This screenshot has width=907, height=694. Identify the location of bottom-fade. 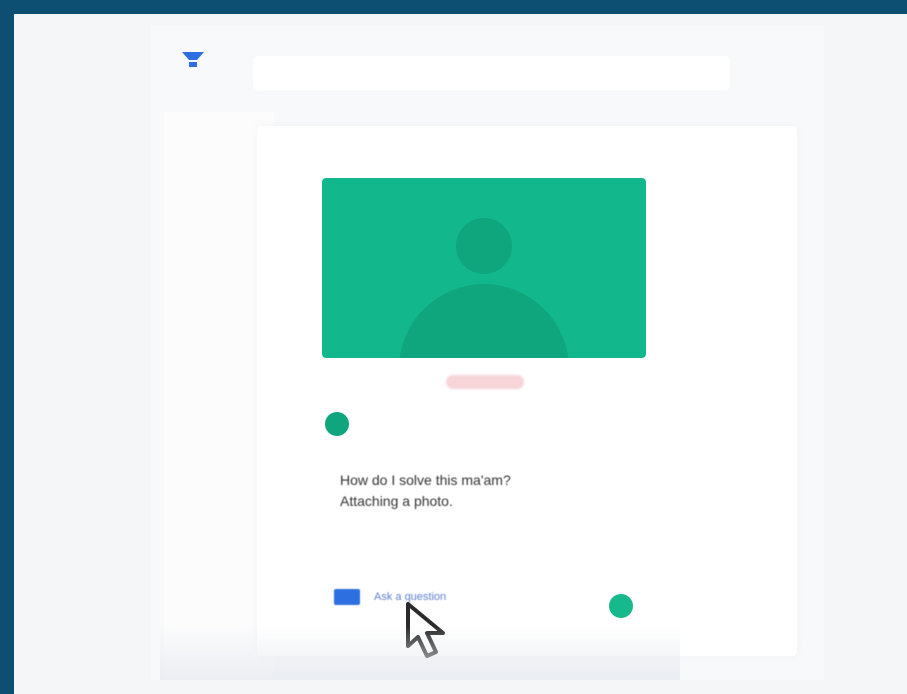
(420, 653).